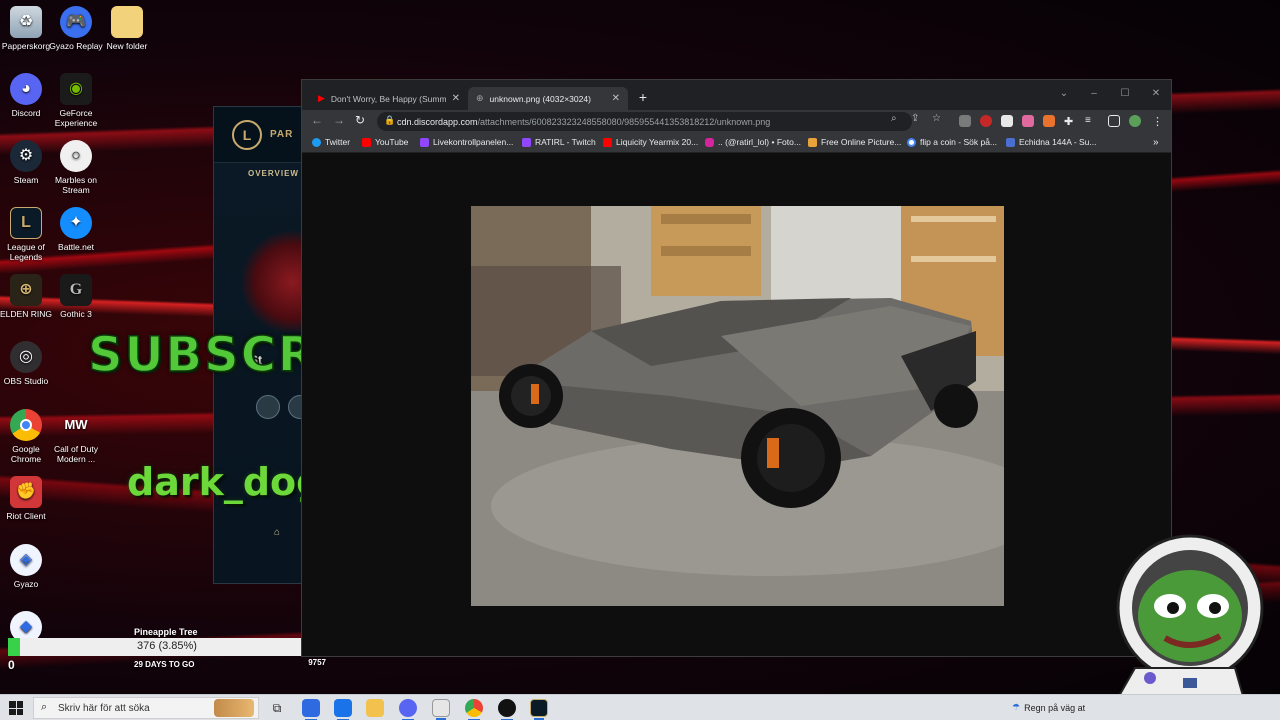 This screenshot has height=720, width=1280. I want to click on league-rune-icon, so click(268, 407).